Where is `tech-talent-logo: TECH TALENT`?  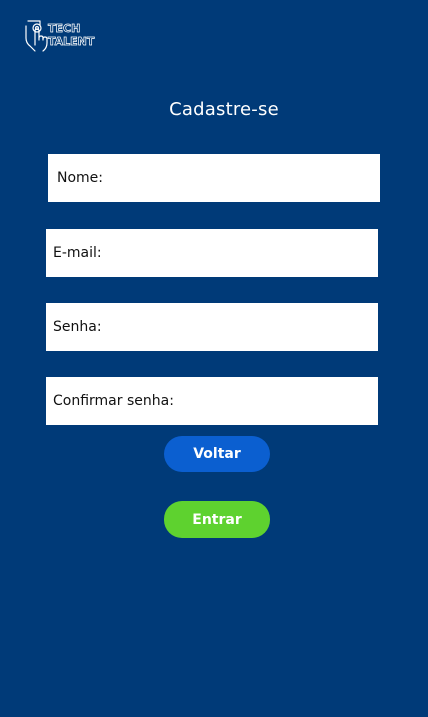
tech-talent-logo: TECH TALENT is located at coordinates (64, 36).